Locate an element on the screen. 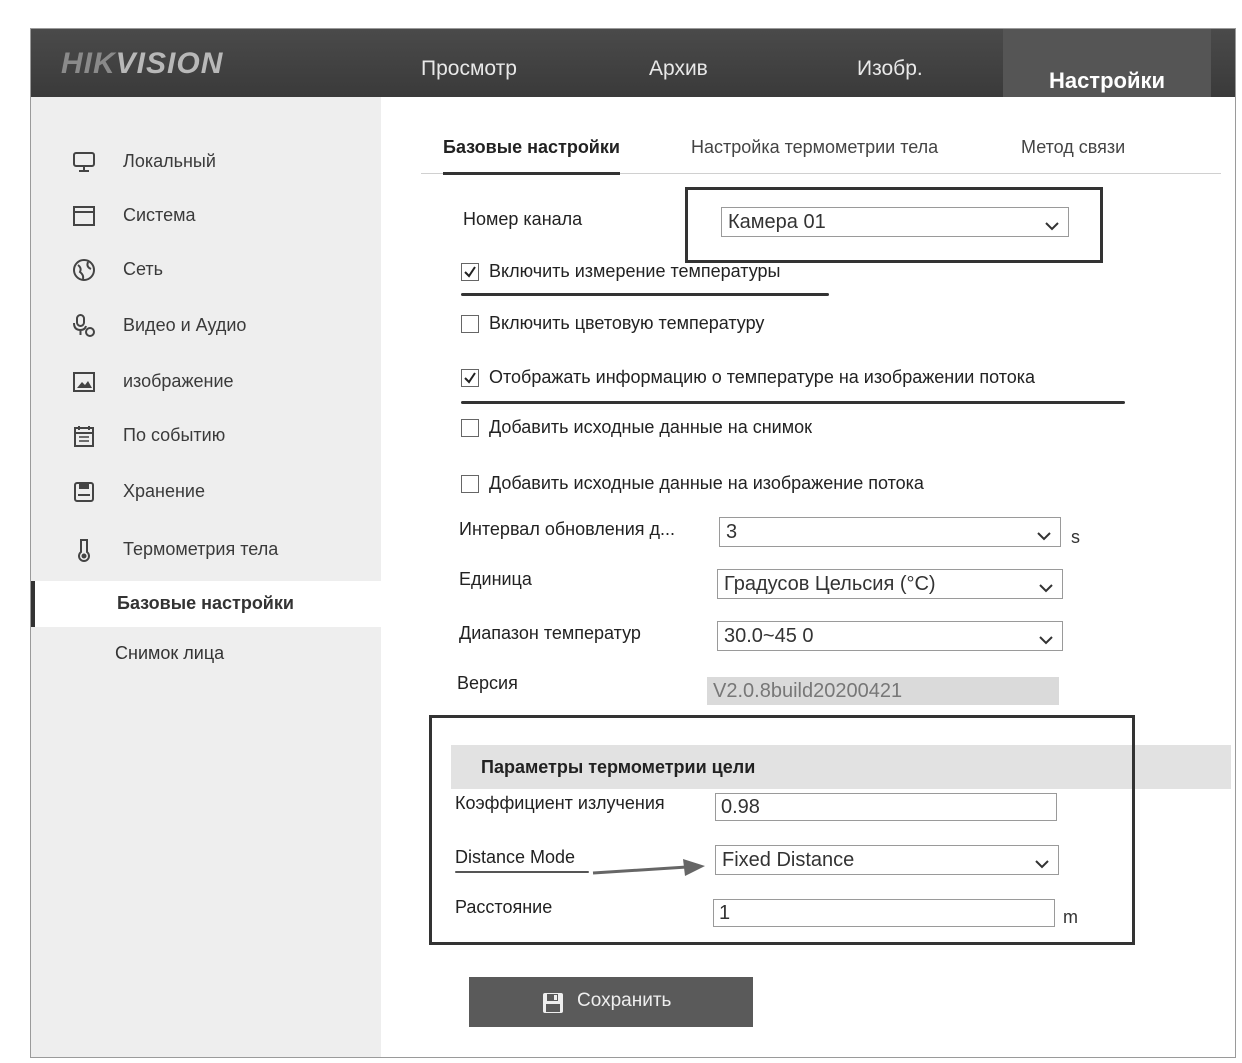 Image resolution: width=1242 pixels, height=1063 pixels. globe-icon is located at coordinates (84, 270).